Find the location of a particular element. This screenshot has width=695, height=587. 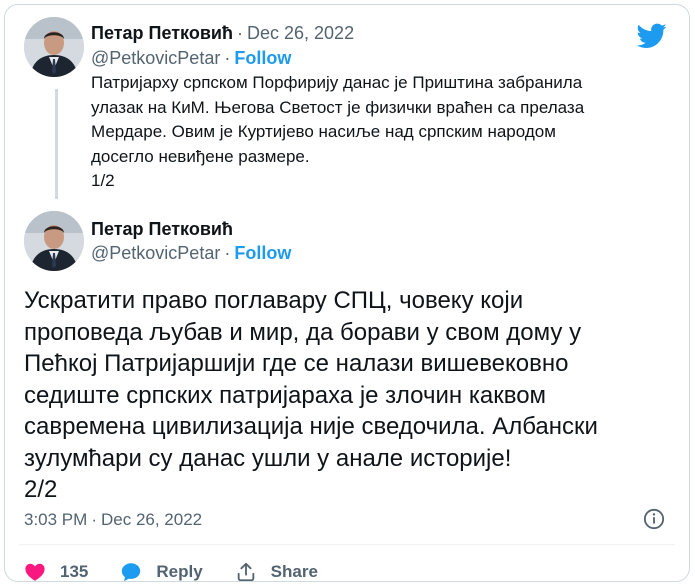

tweet-actions: 135 Reply Share is located at coordinates (187, 571).